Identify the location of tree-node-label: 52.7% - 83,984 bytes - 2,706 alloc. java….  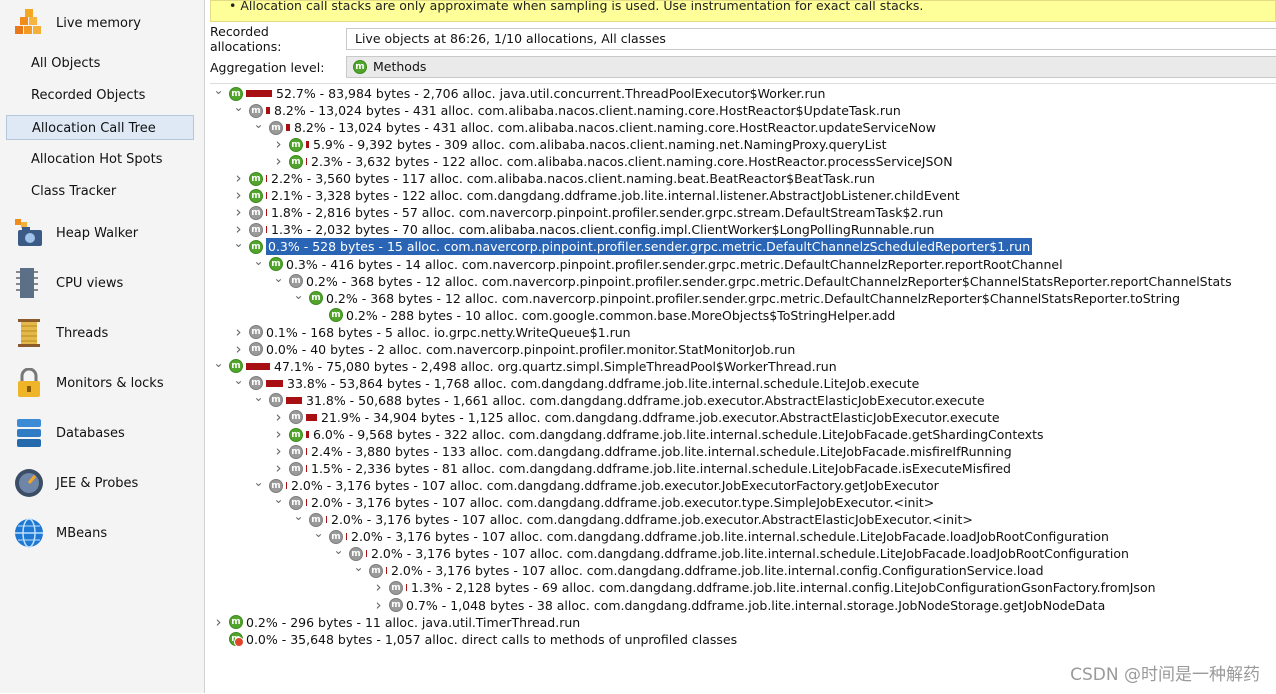
(551, 93).